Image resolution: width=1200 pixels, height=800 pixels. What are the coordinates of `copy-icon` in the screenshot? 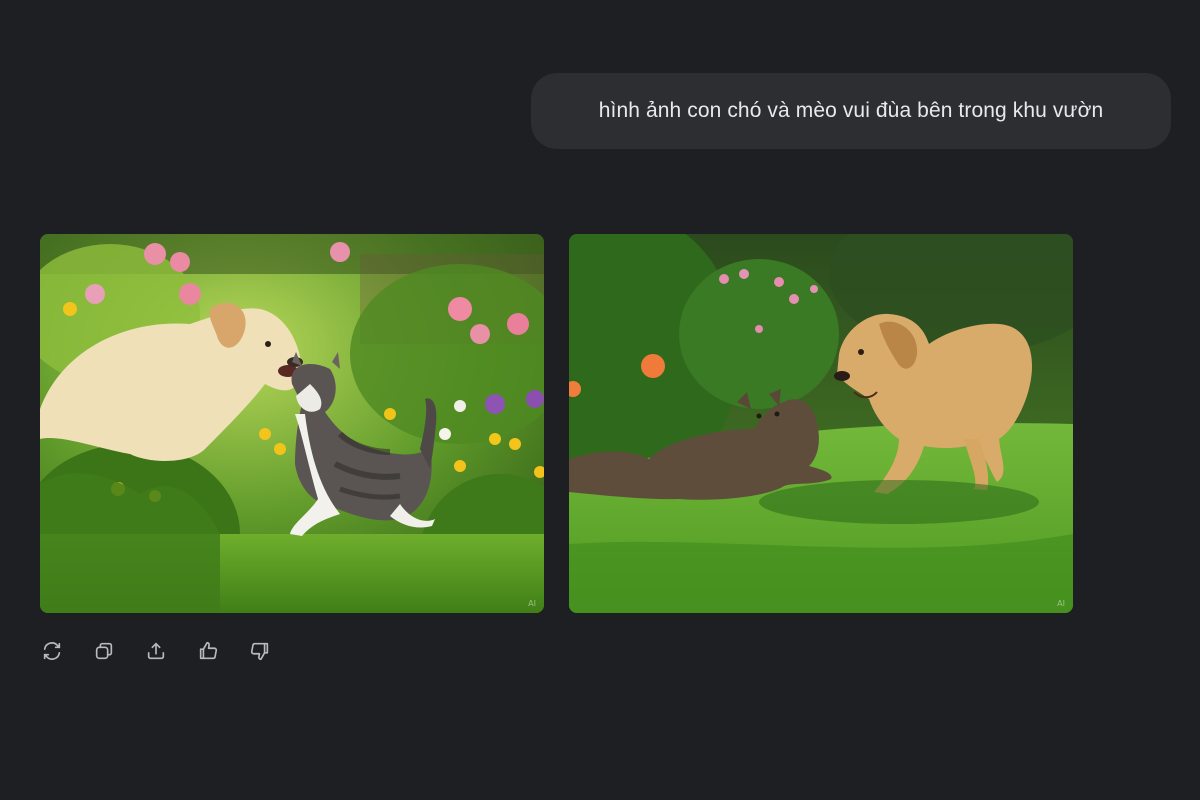 It's located at (104, 651).